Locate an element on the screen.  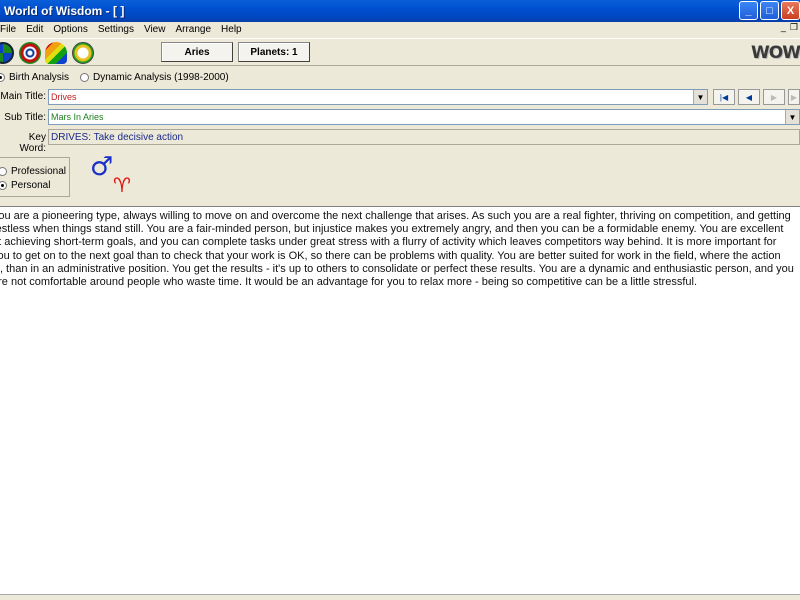
professional-option: Professional is located at coordinates (34, 171).